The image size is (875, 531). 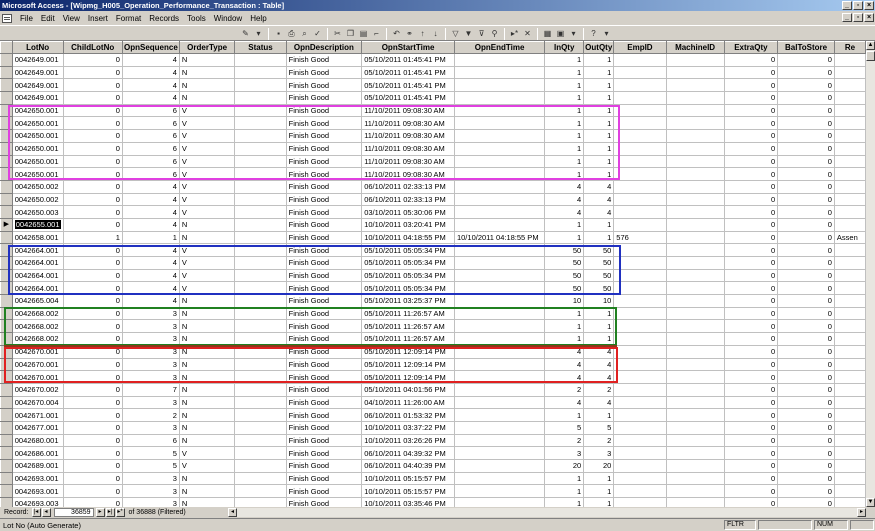 What do you see at coordinates (92, 237) in the screenshot?
I see `cell-childlotno: 1` at bounding box center [92, 237].